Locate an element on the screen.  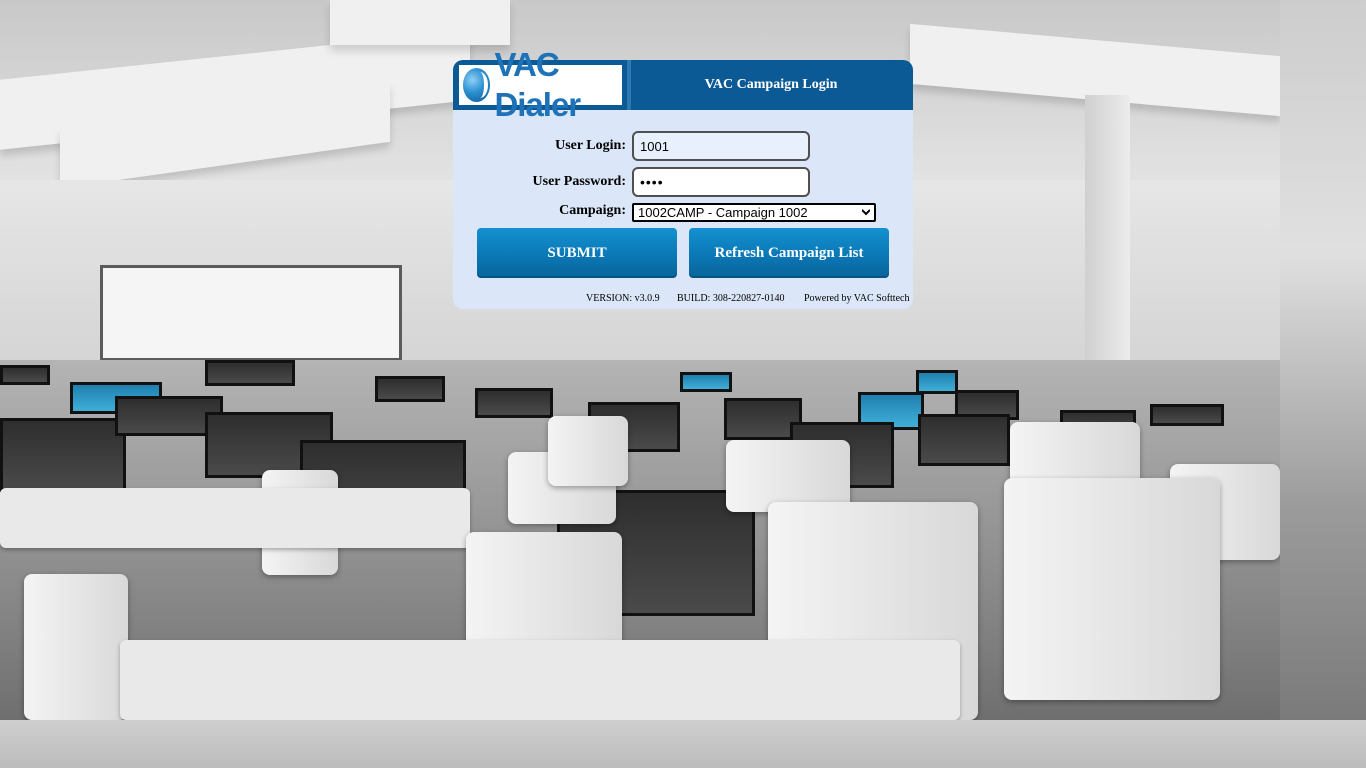
campaign-row: Campaign: 1002CAMP - Campaign 1002 is located at coordinates (683, 215).